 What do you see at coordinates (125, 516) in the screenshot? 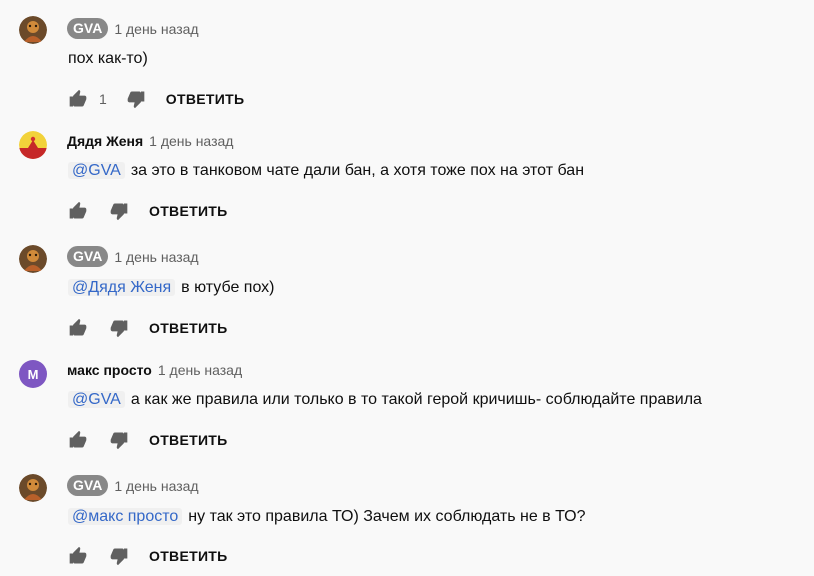
I see `mention-link: @макс просто` at bounding box center [125, 516].